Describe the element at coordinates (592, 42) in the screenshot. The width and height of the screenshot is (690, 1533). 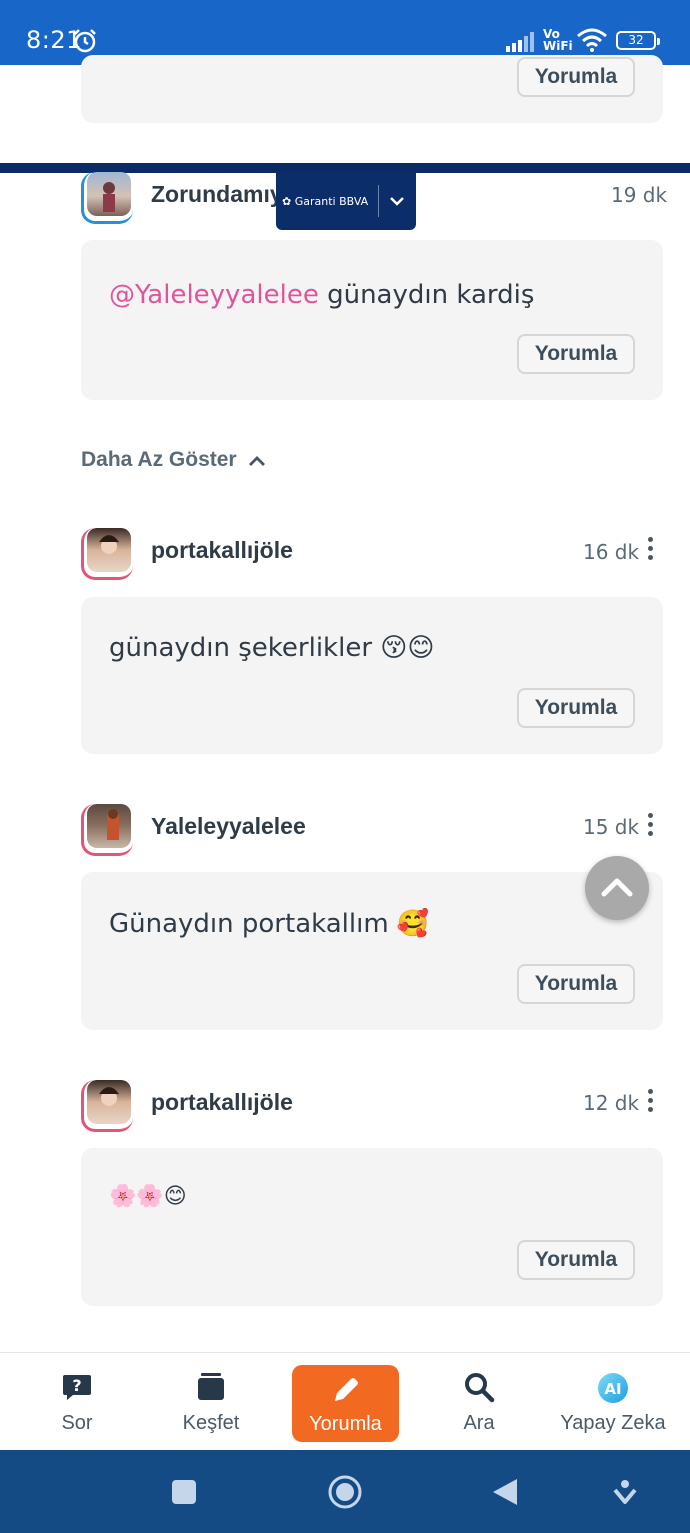
I see `wifi-icon` at that location.